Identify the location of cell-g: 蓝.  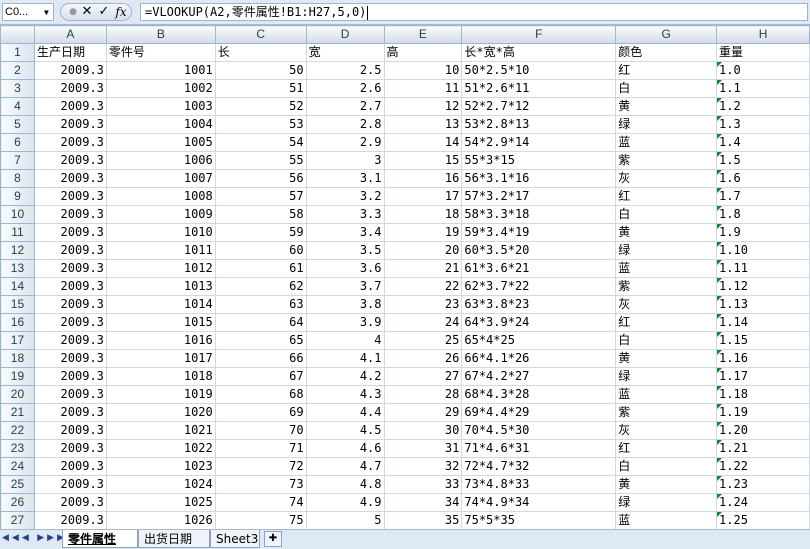
(666, 268).